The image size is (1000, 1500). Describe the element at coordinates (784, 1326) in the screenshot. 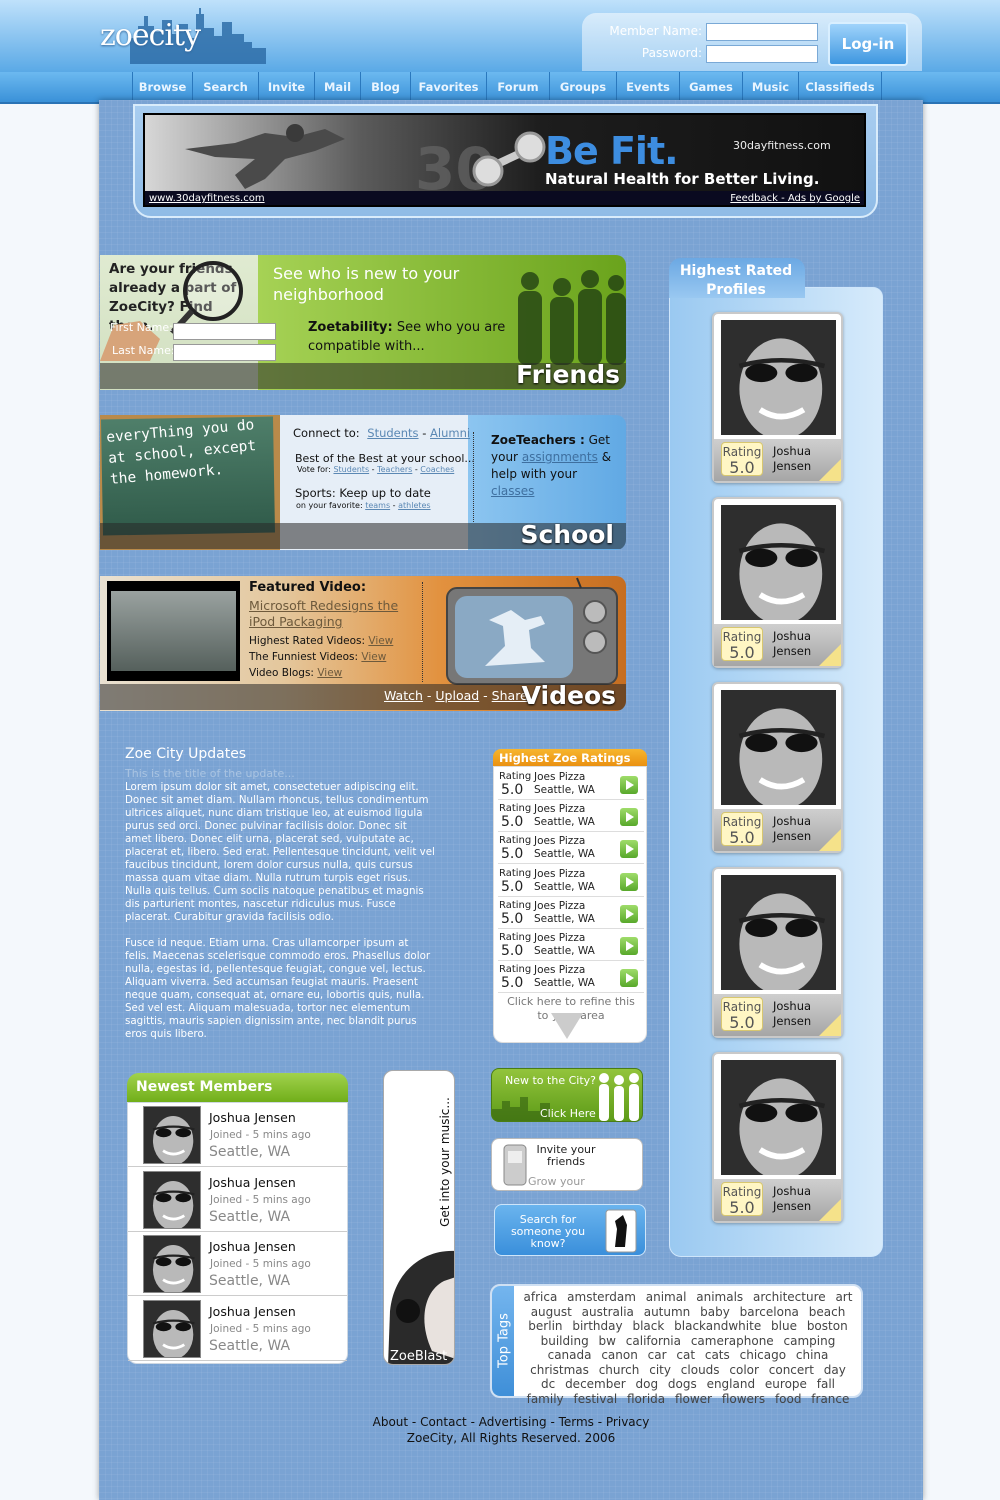

I see `tag-link: blue` at that location.